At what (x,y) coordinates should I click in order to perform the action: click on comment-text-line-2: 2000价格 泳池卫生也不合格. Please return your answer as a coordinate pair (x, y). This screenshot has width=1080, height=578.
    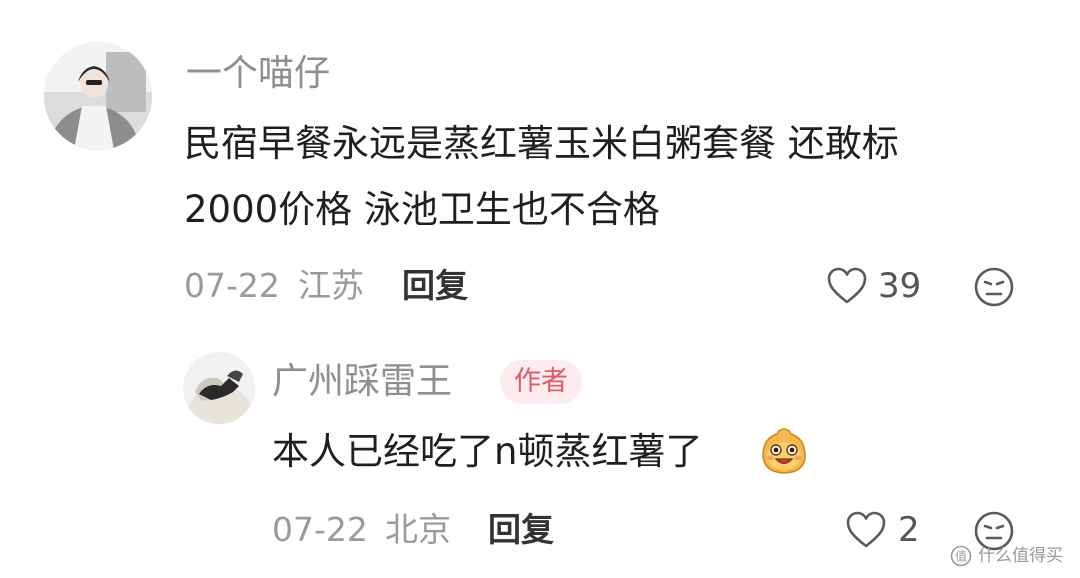
    Looking at the image, I should click on (422, 209).